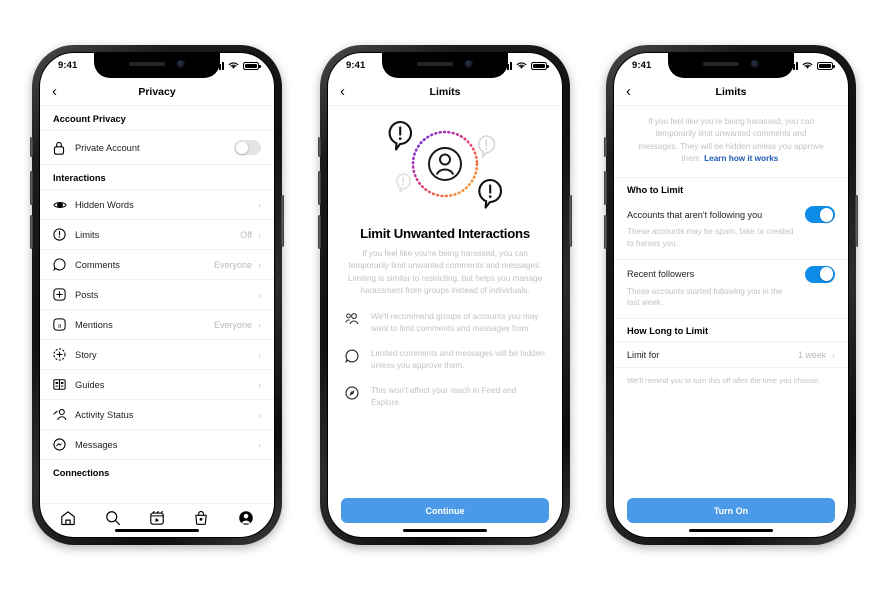 The height and width of the screenshot is (593, 890). Describe the element at coordinates (64, 444) in the screenshot. I see `messages-icon` at that location.